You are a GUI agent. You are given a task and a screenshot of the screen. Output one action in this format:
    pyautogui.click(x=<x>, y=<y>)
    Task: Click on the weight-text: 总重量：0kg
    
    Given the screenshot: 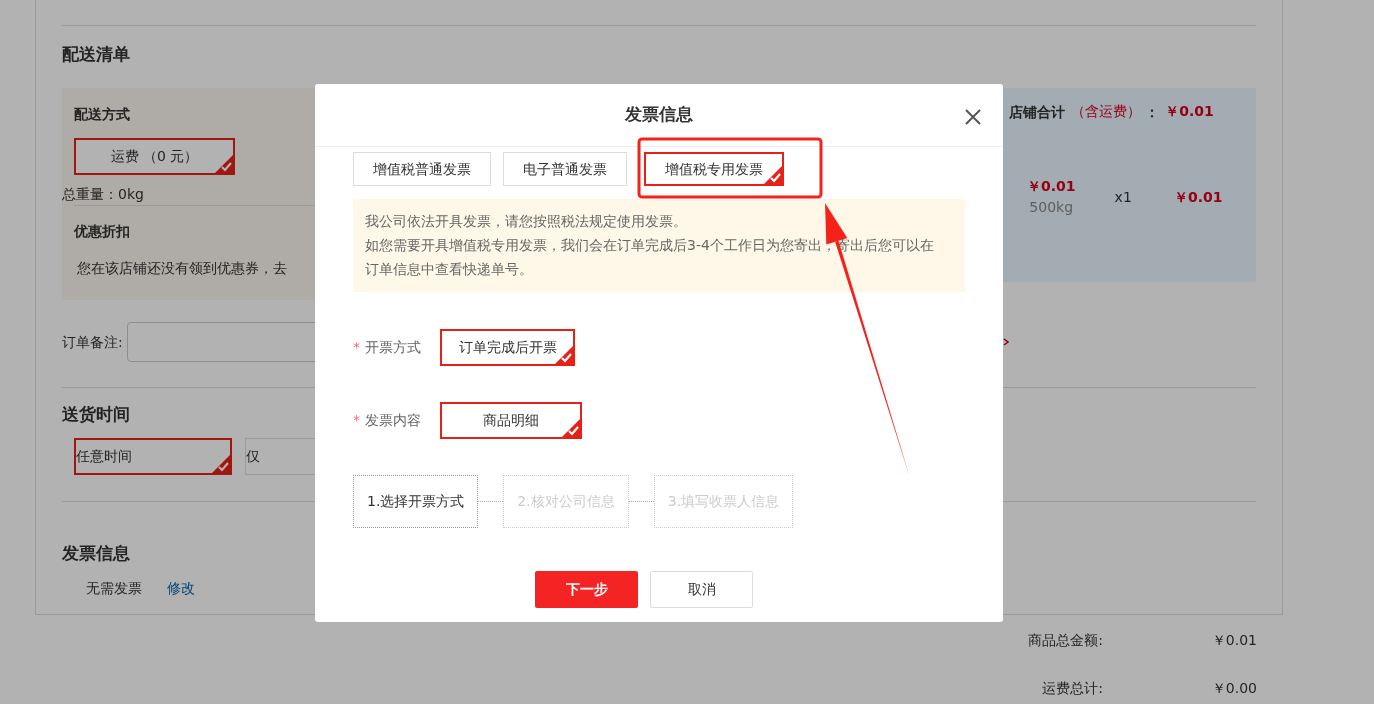 What is the action you would take?
    pyautogui.click(x=103, y=194)
    